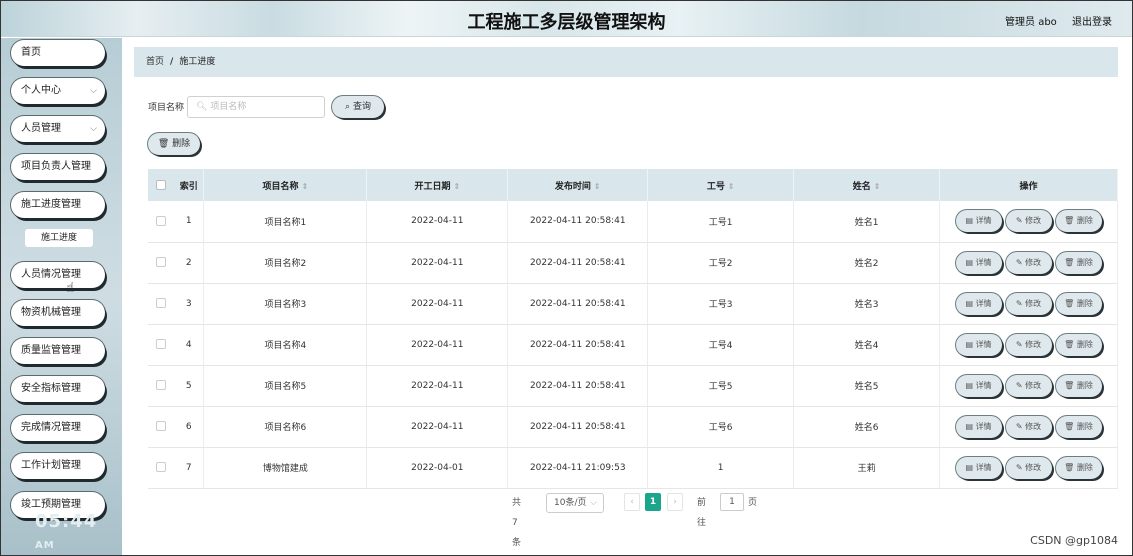 The width and height of the screenshot is (1133, 556). What do you see at coordinates (31, 52) in the screenshot?
I see `sidebar-item-label: 首页` at bounding box center [31, 52].